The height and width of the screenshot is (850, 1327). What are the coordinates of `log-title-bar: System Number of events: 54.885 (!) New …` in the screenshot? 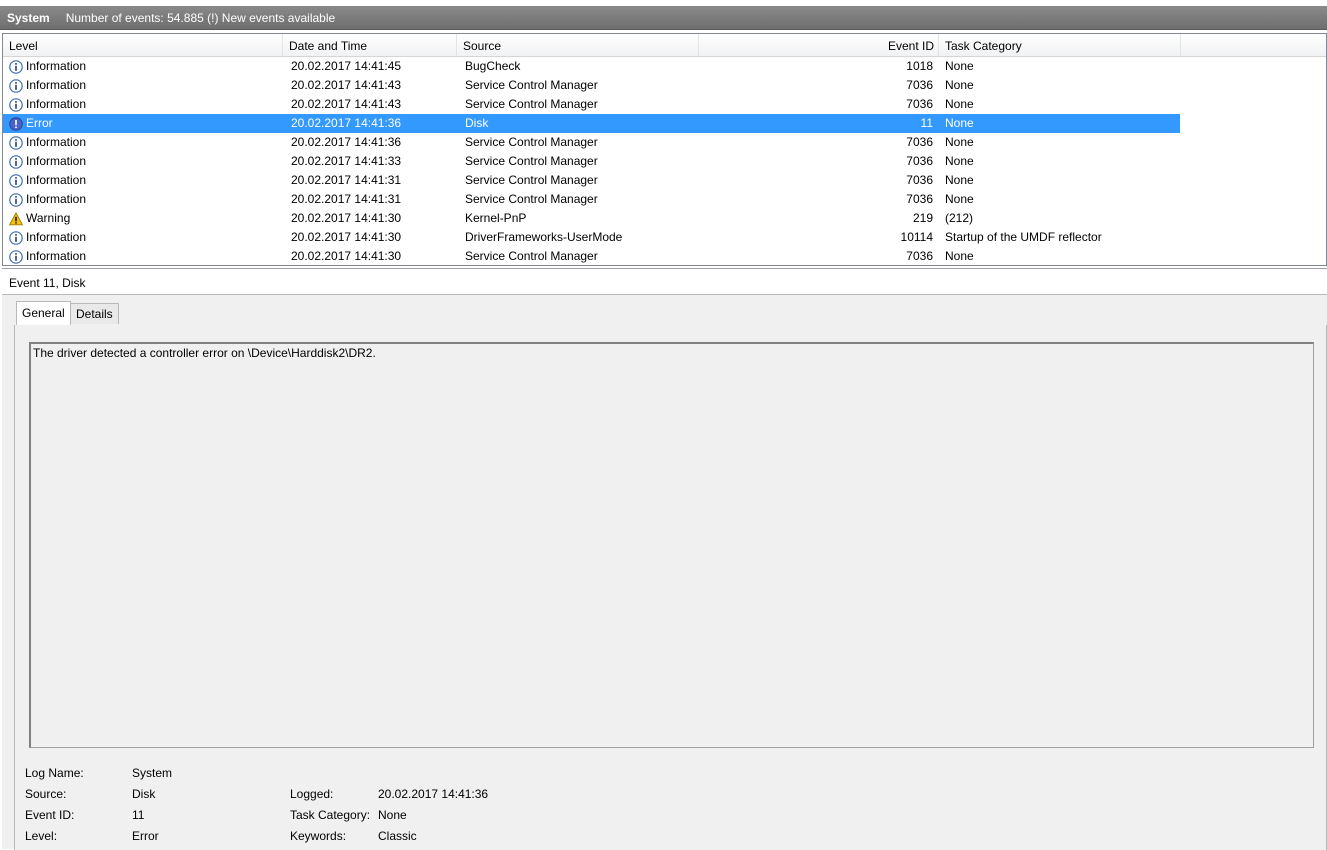 It's located at (663, 18).